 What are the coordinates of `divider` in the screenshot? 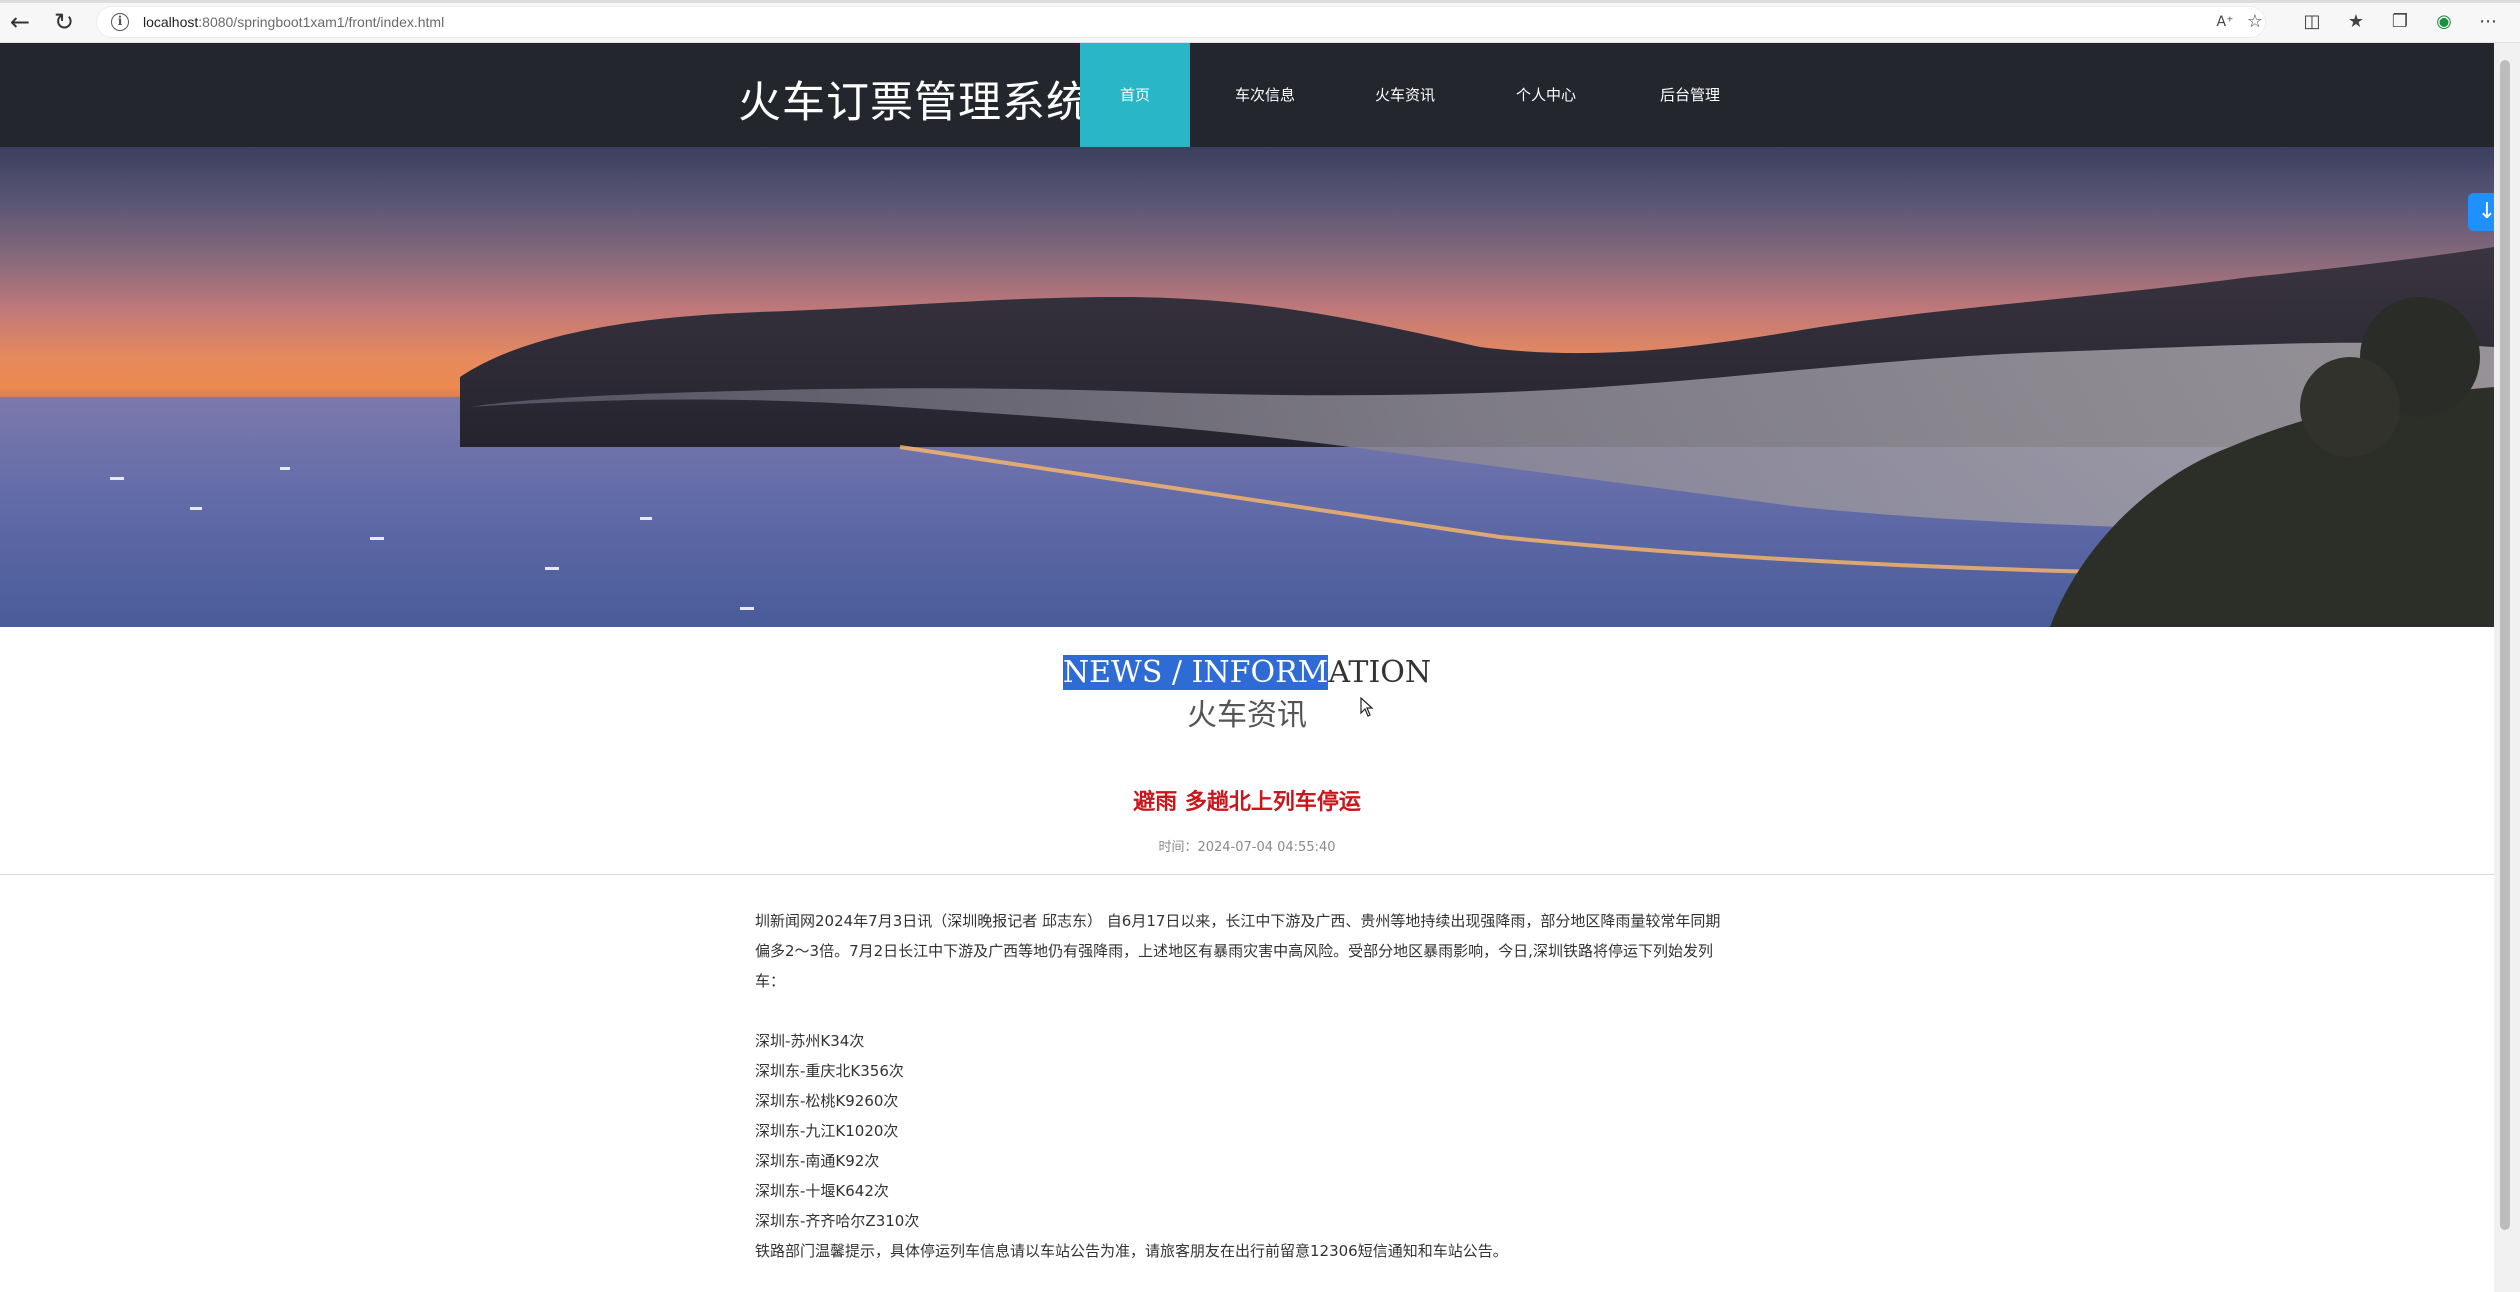 It's located at (1247, 874).